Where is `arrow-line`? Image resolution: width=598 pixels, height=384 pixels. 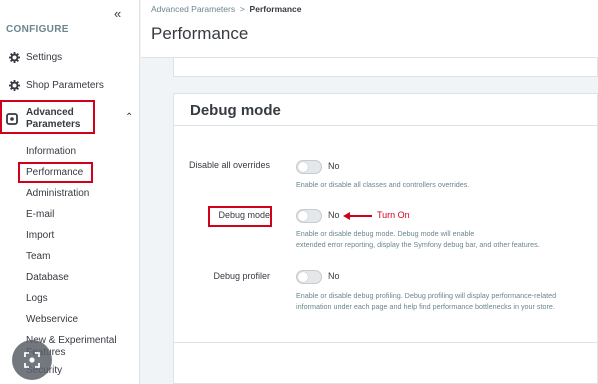
arrow-line is located at coordinates (360, 216).